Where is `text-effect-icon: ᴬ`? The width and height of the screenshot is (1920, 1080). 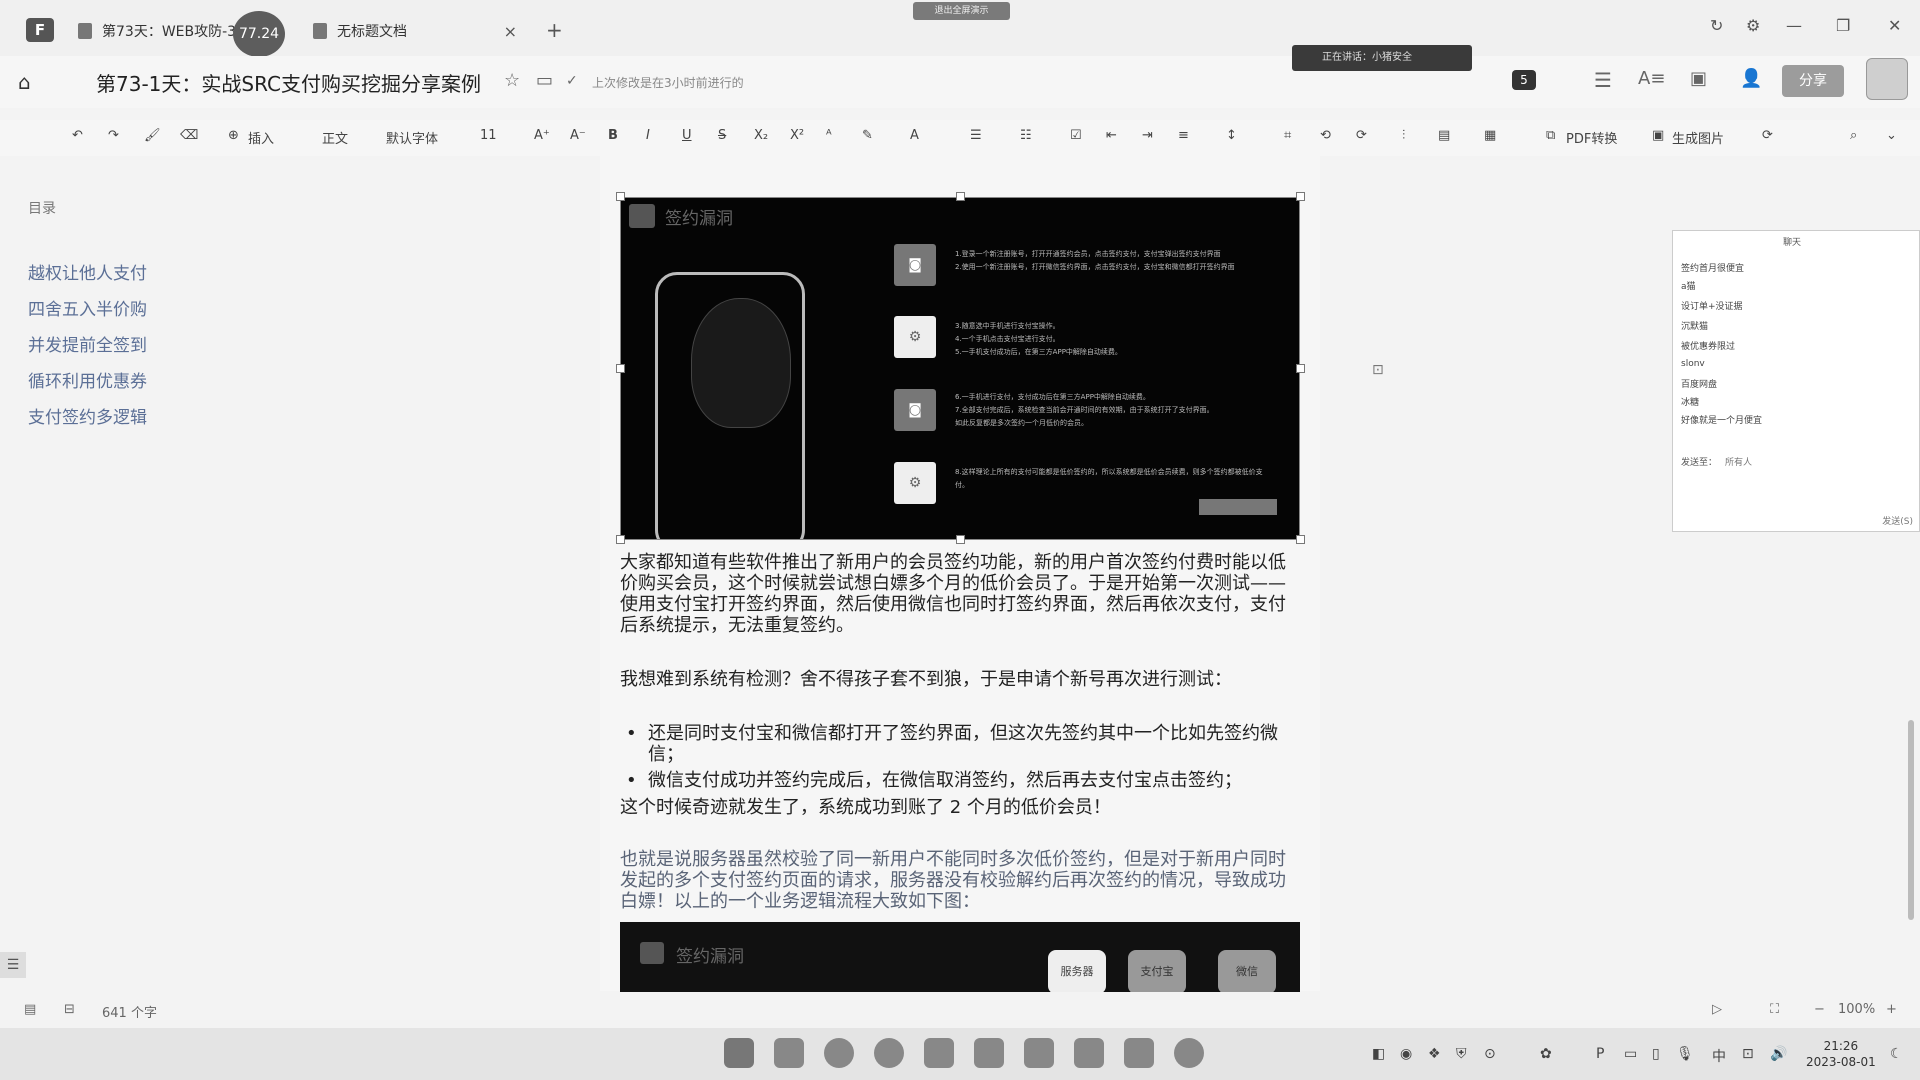
text-effect-icon: ᴬ is located at coordinates (829, 135).